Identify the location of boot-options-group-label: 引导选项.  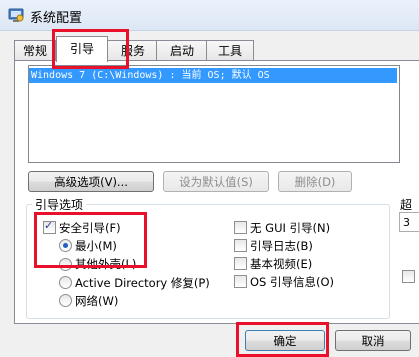
(59, 204).